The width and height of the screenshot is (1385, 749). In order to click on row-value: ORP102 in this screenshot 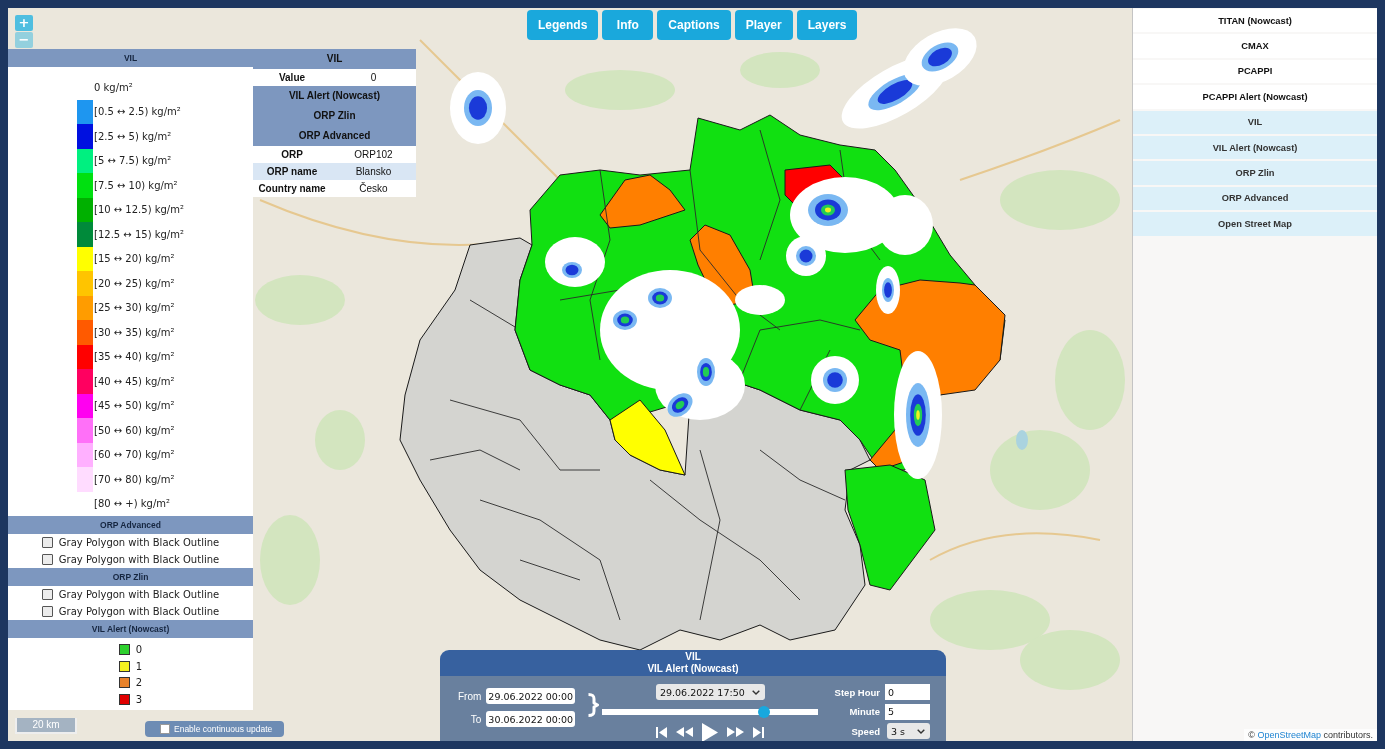, I will do `click(373, 154)`.